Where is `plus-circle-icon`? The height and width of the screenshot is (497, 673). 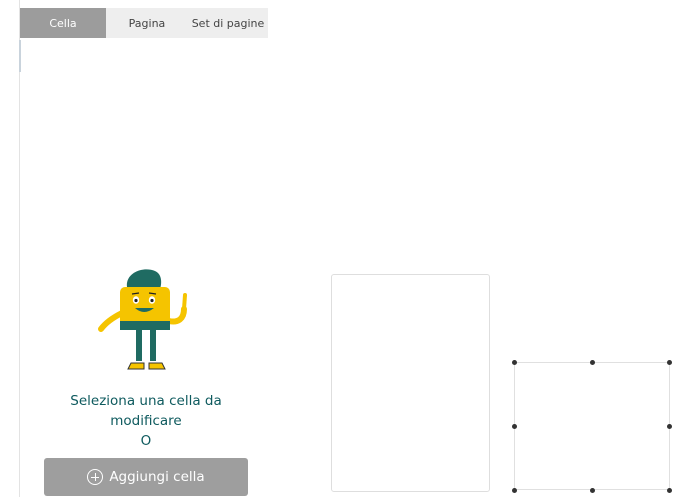 plus-circle-icon is located at coordinates (95, 477).